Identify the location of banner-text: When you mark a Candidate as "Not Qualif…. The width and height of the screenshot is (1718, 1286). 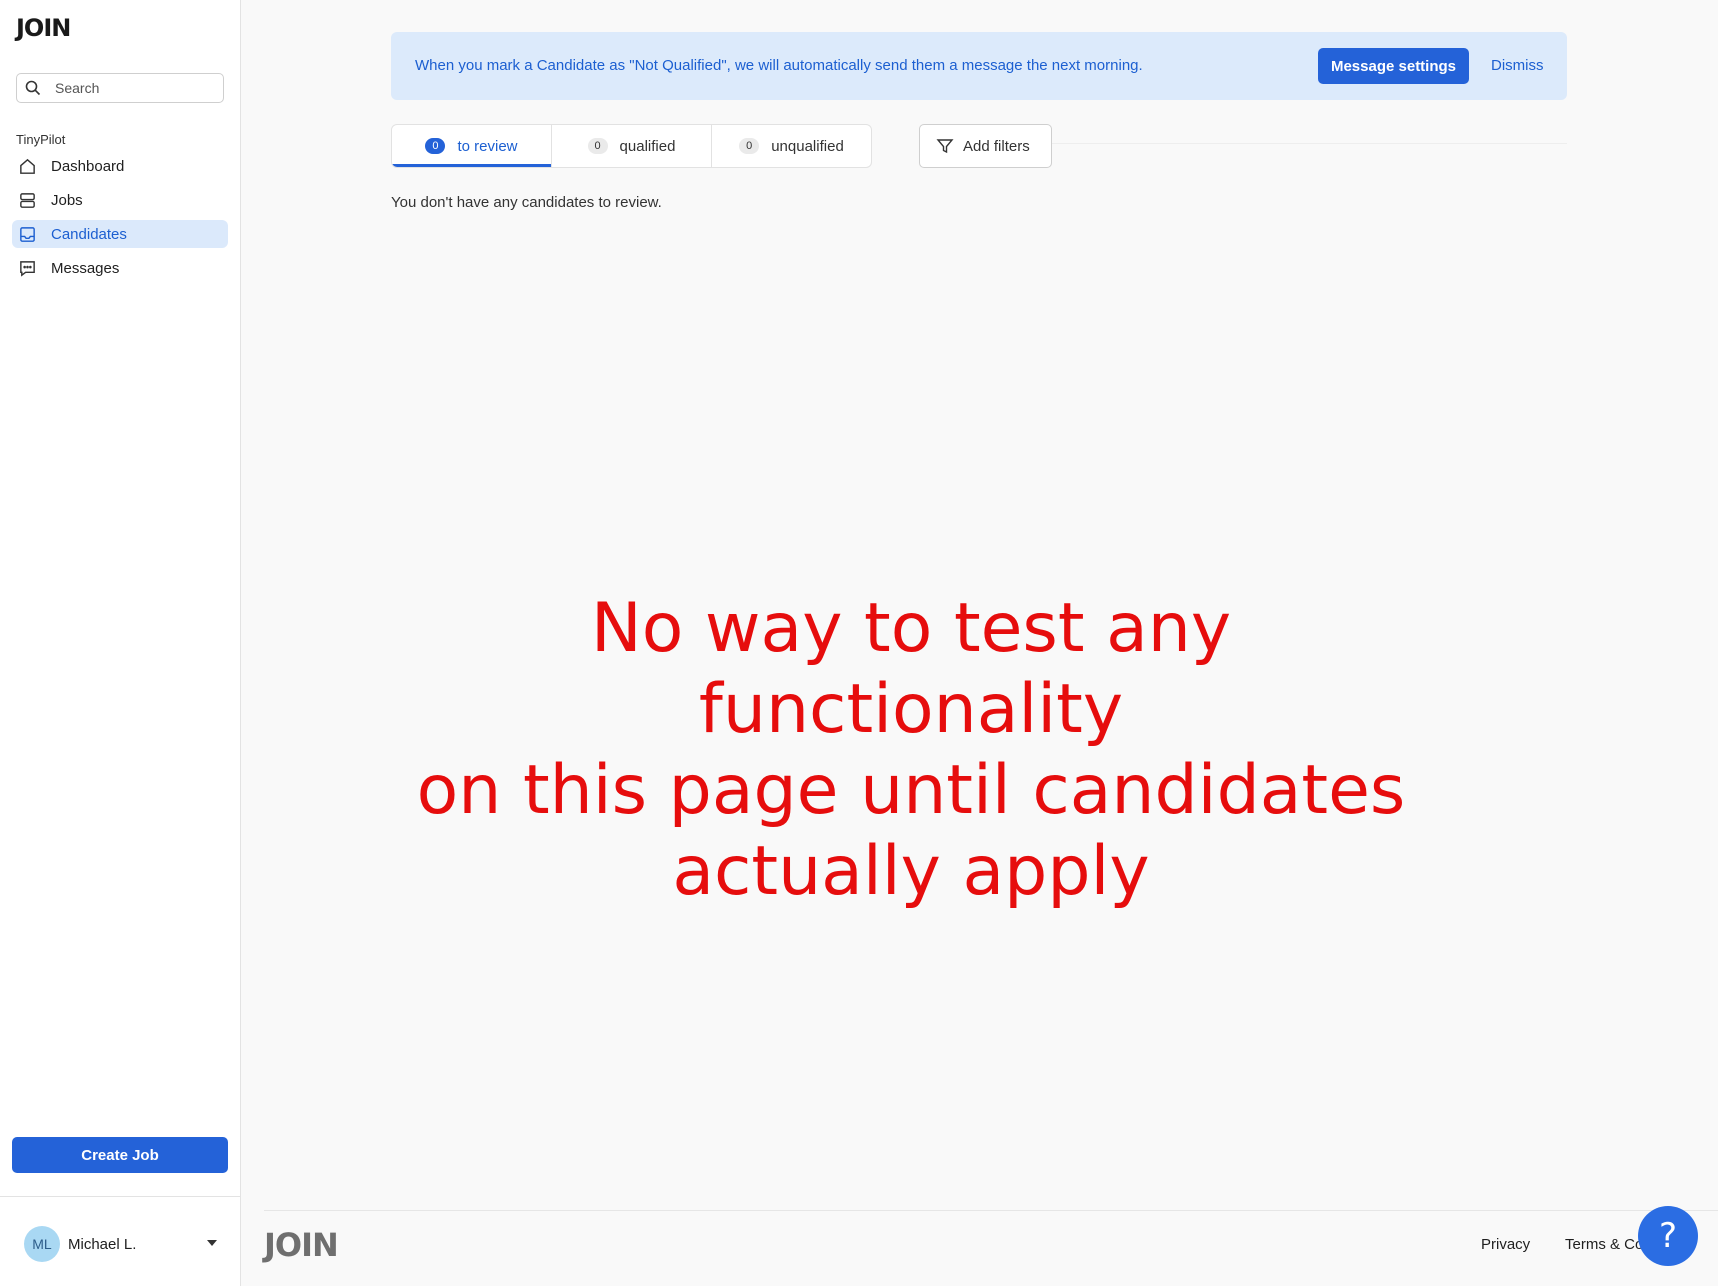
(779, 65).